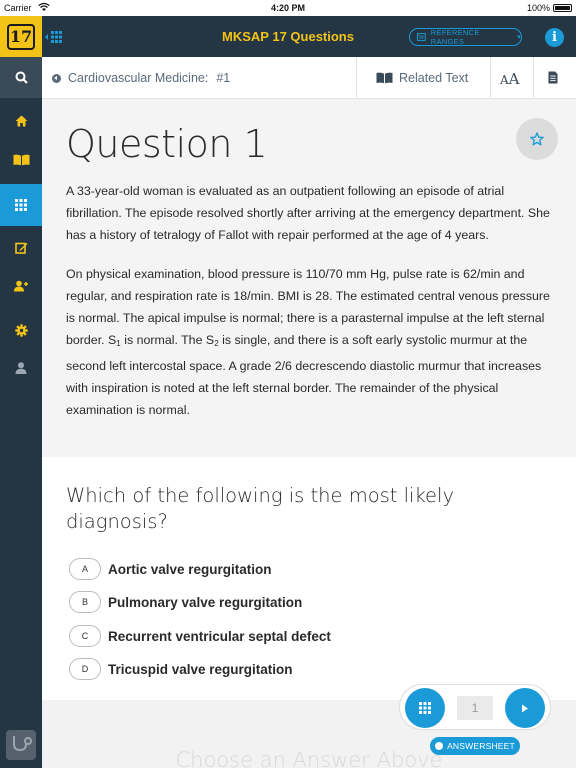 The height and width of the screenshot is (768, 576). I want to click on sidebar-item-notes, so click(21, 247).